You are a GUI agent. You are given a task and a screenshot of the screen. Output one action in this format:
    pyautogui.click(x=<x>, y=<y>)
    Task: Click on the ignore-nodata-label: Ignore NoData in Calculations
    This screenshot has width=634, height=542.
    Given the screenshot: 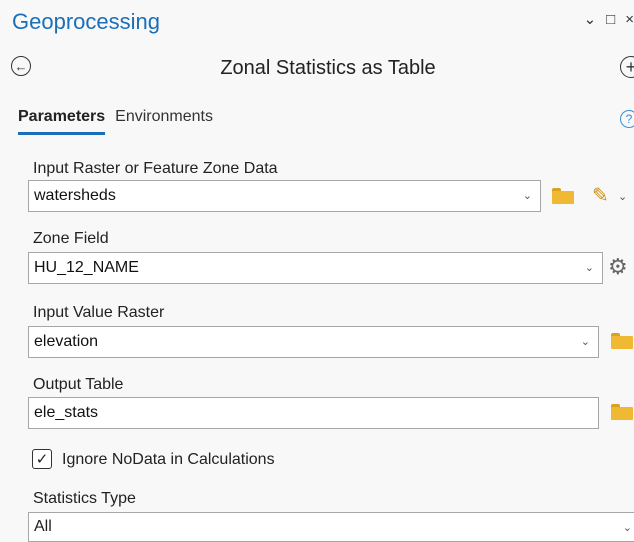 What is the action you would take?
    pyautogui.click(x=168, y=459)
    